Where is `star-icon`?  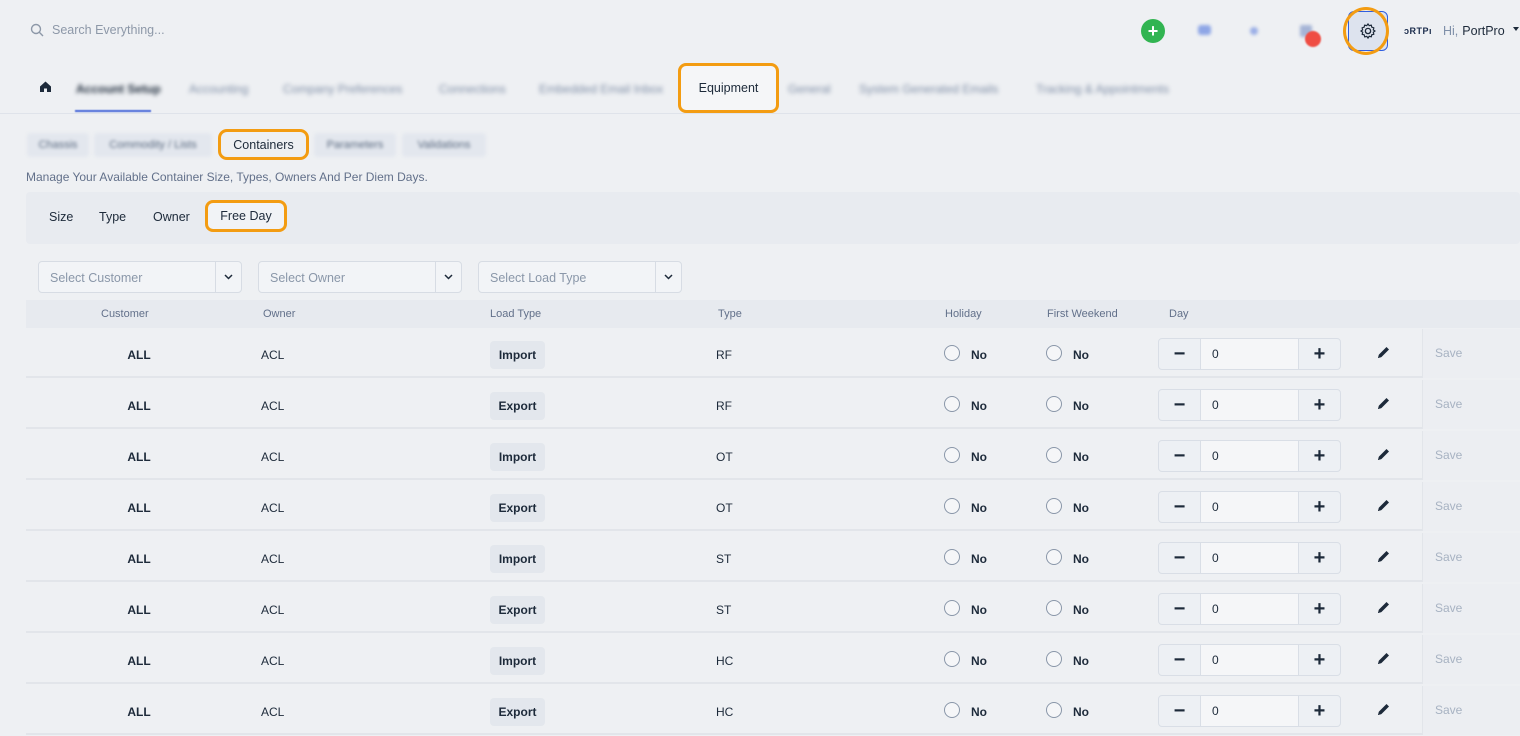 star-icon is located at coordinates (1254, 31).